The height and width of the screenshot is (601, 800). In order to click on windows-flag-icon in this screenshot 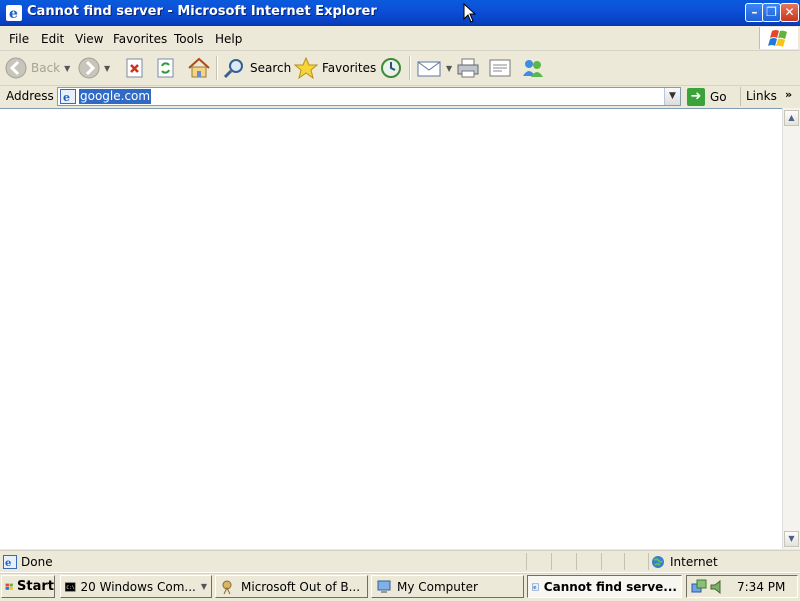, I will do `click(9, 586)`.